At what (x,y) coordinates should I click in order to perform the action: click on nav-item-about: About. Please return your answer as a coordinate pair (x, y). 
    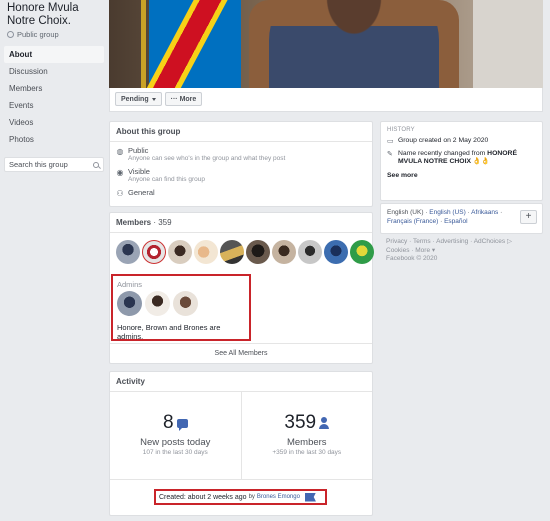
    Looking at the image, I should click on (54, 54).